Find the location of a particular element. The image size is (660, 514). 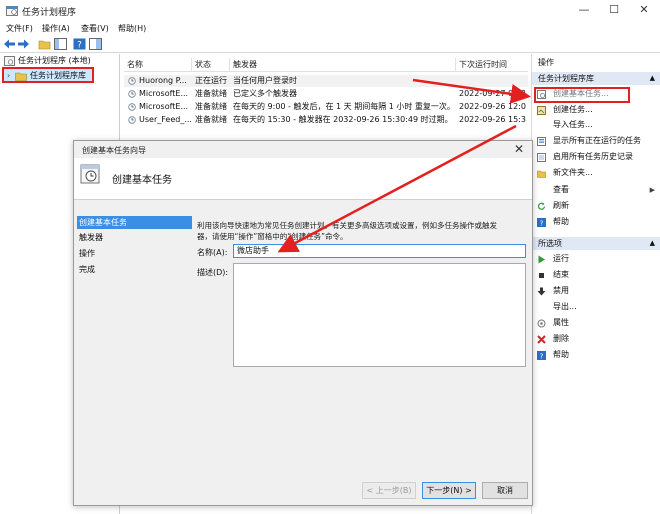

running-tasks-icon is located at coordinates (541, 141).